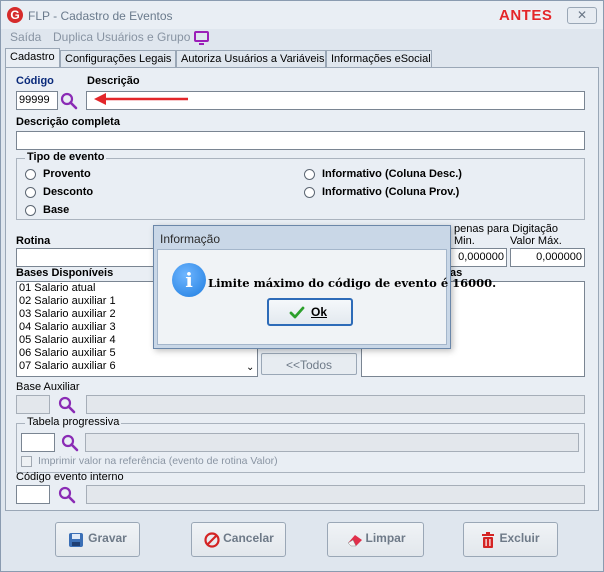 The image size is (604, 572). I want to click on radio-informativo-prov, so click(309, 192).